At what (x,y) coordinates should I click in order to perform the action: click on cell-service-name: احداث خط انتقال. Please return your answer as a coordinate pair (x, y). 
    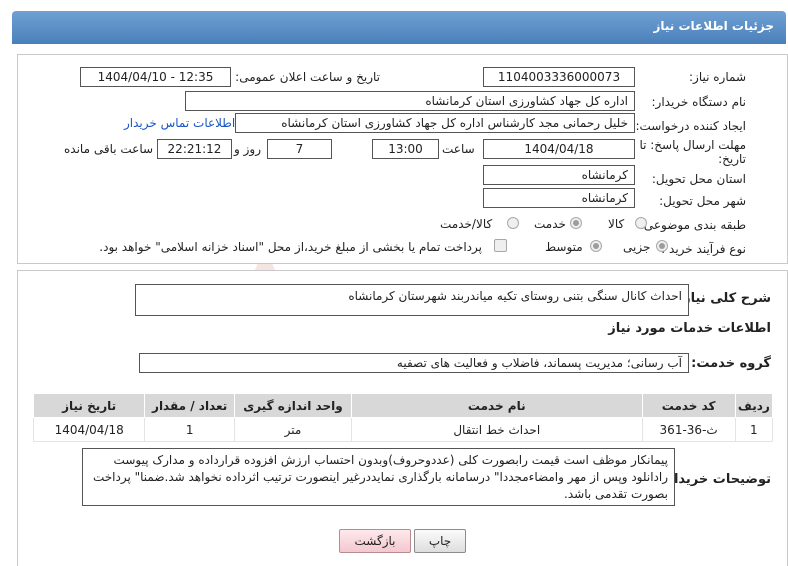
    Looking at the image, I should click on (496, 429).